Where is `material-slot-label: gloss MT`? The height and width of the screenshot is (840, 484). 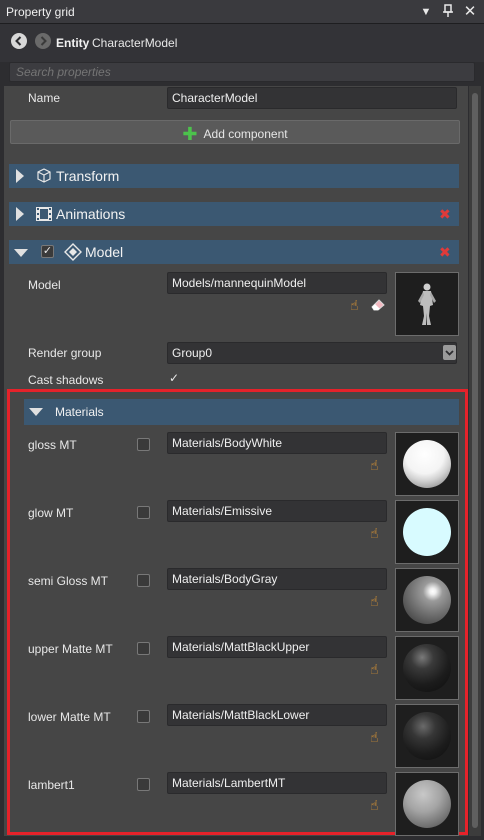 material-slot-label: gloss MT is located at coordinates (52, 445).